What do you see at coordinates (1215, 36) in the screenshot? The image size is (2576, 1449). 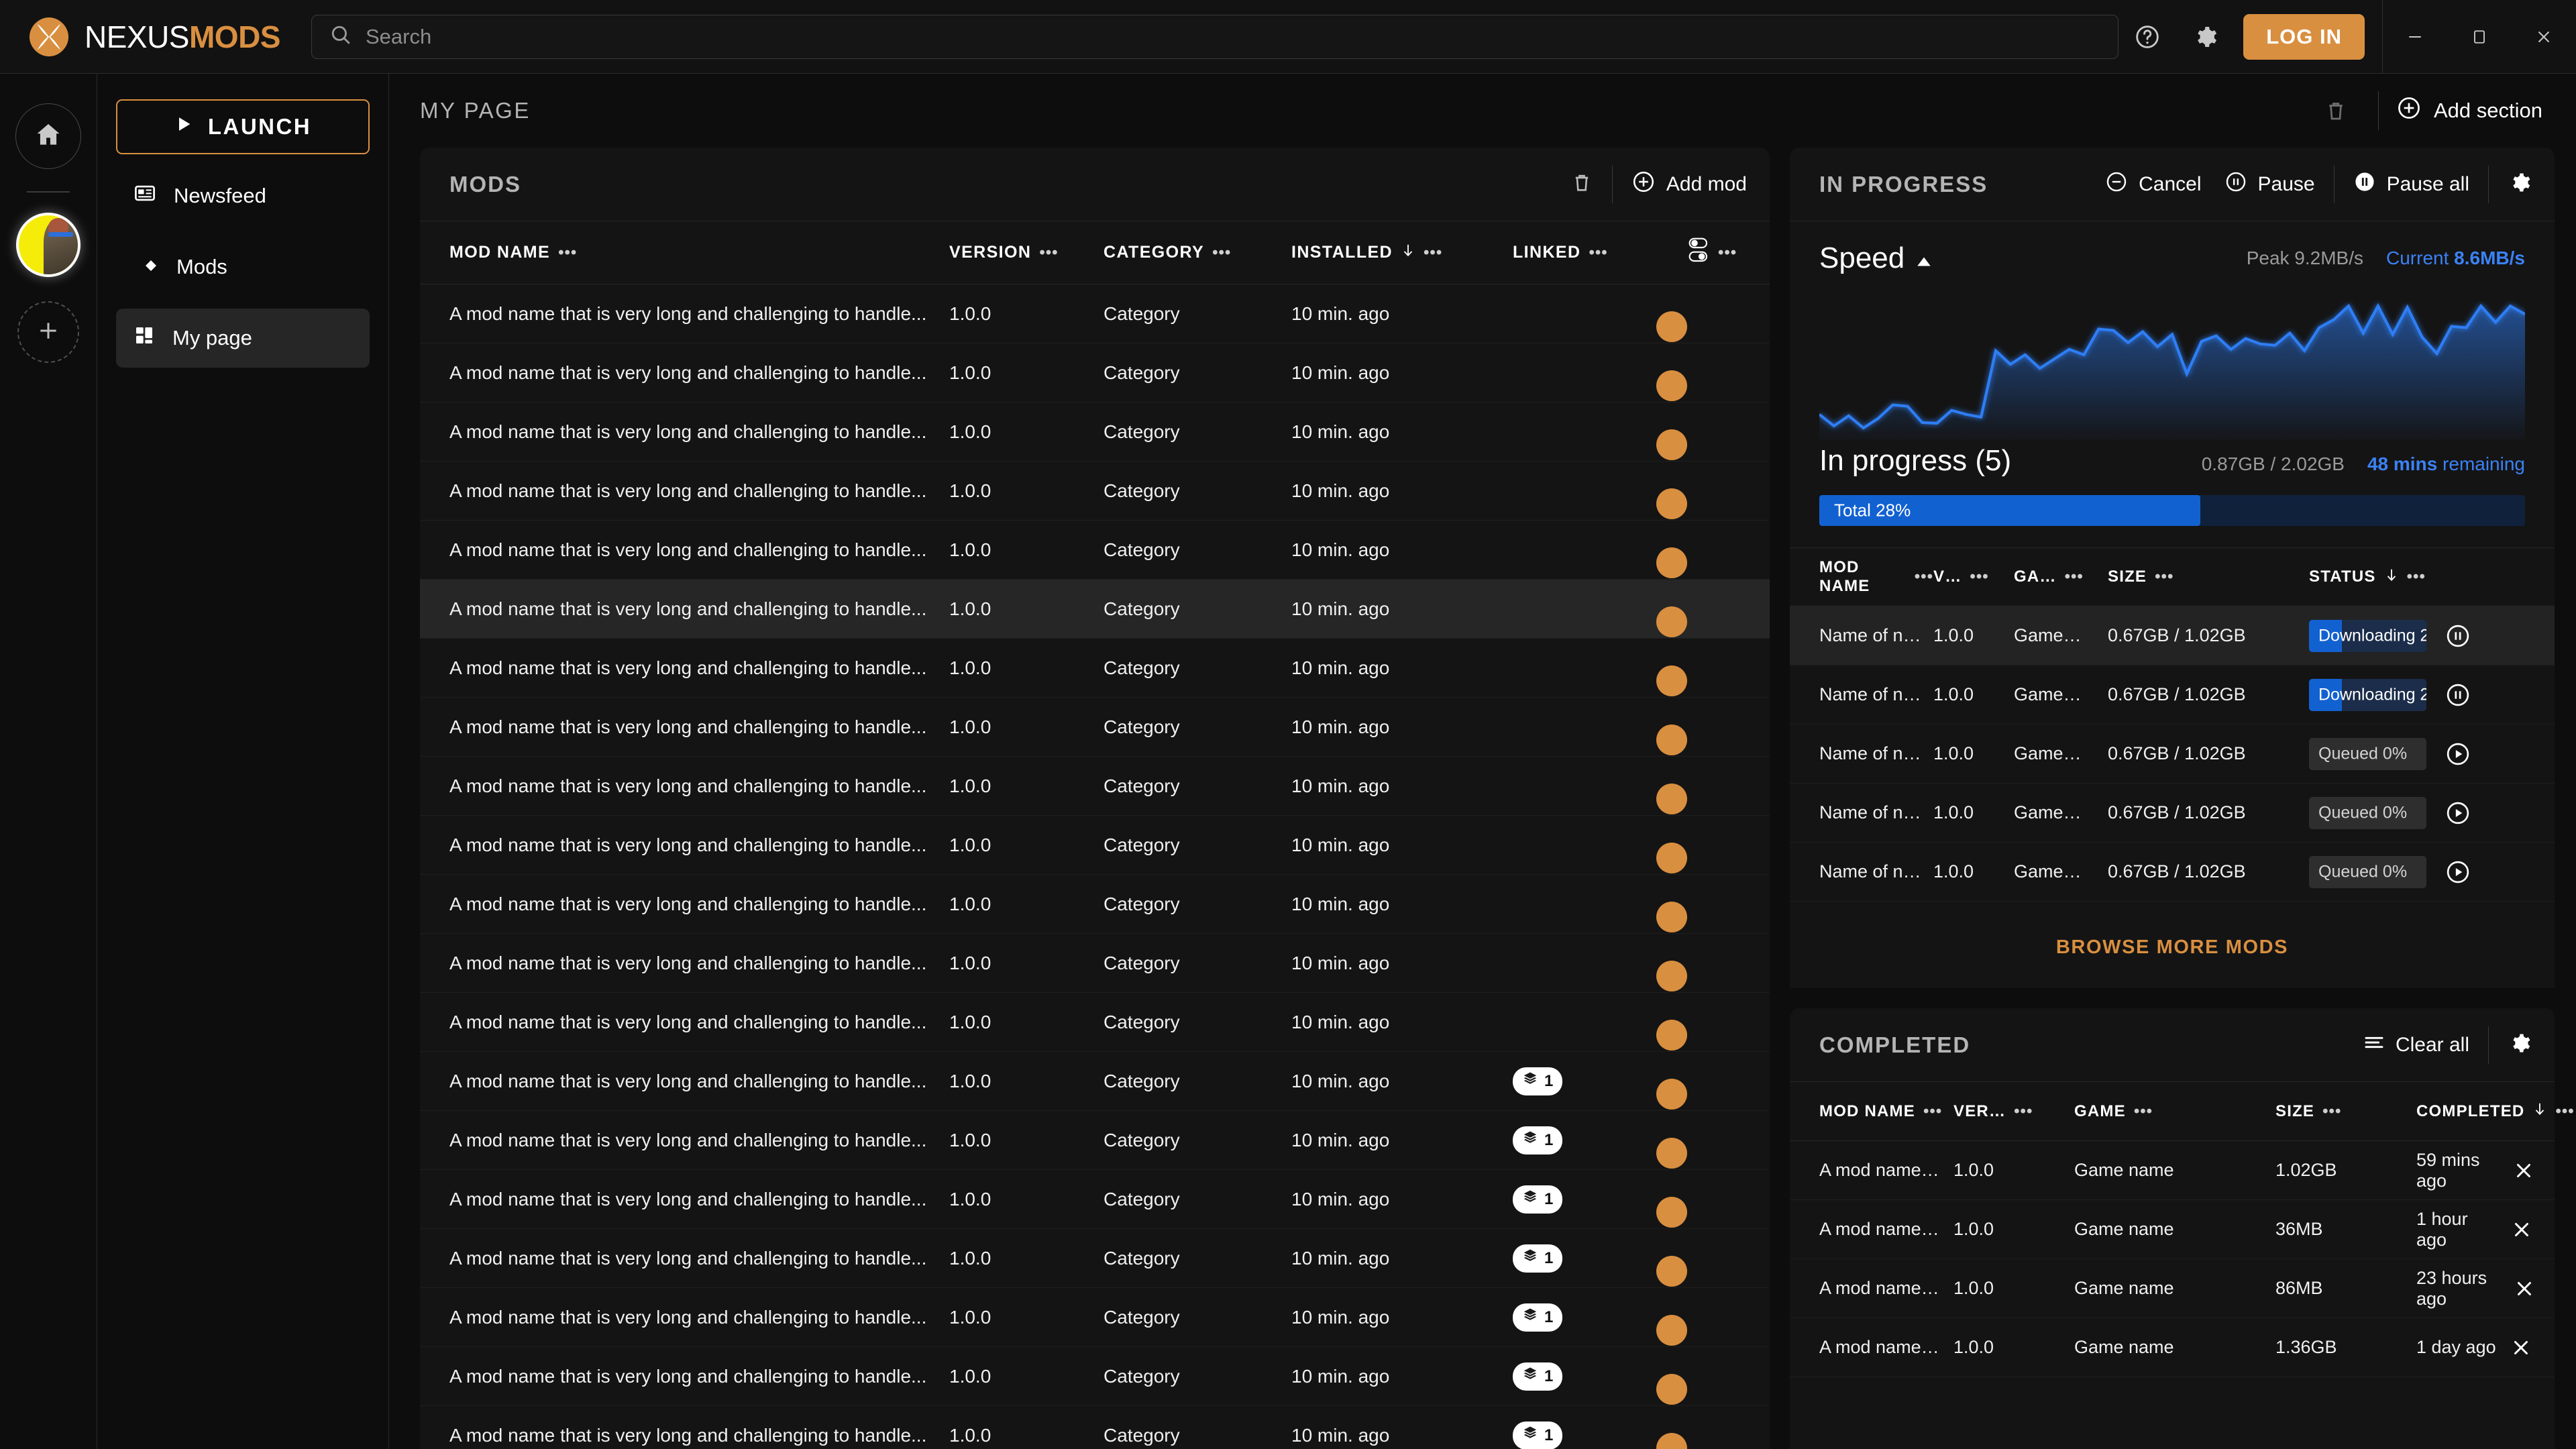 I see `search-bar: Search` at bounding box center [1215, 36].